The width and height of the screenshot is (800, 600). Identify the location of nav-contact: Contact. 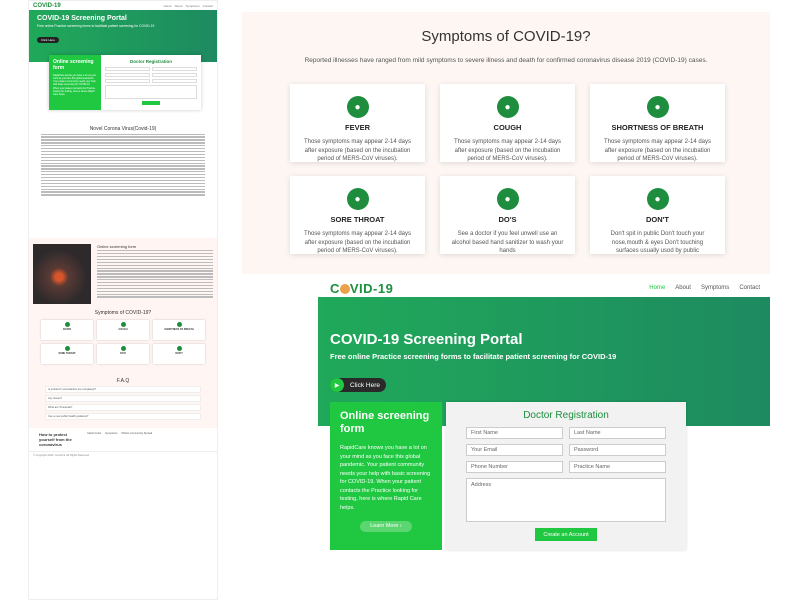
(749, 288).